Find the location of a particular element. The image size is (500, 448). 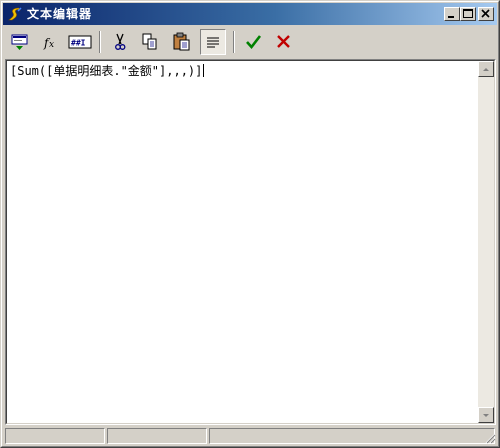

paste-button is located at coordinates (182, 42).